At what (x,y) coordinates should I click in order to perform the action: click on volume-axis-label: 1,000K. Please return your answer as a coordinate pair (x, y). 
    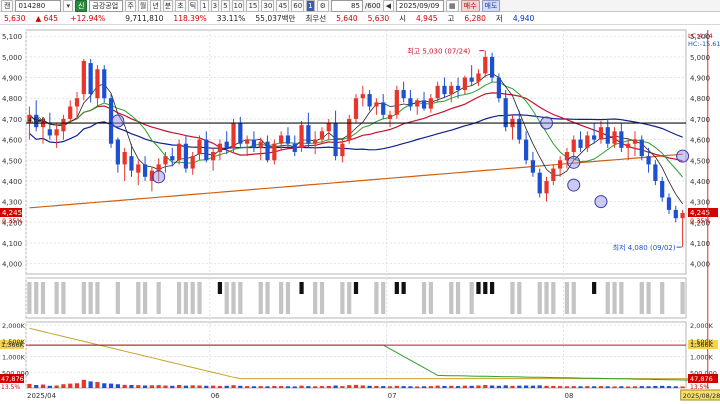
    Looking at the image, I should click on (14, 358).